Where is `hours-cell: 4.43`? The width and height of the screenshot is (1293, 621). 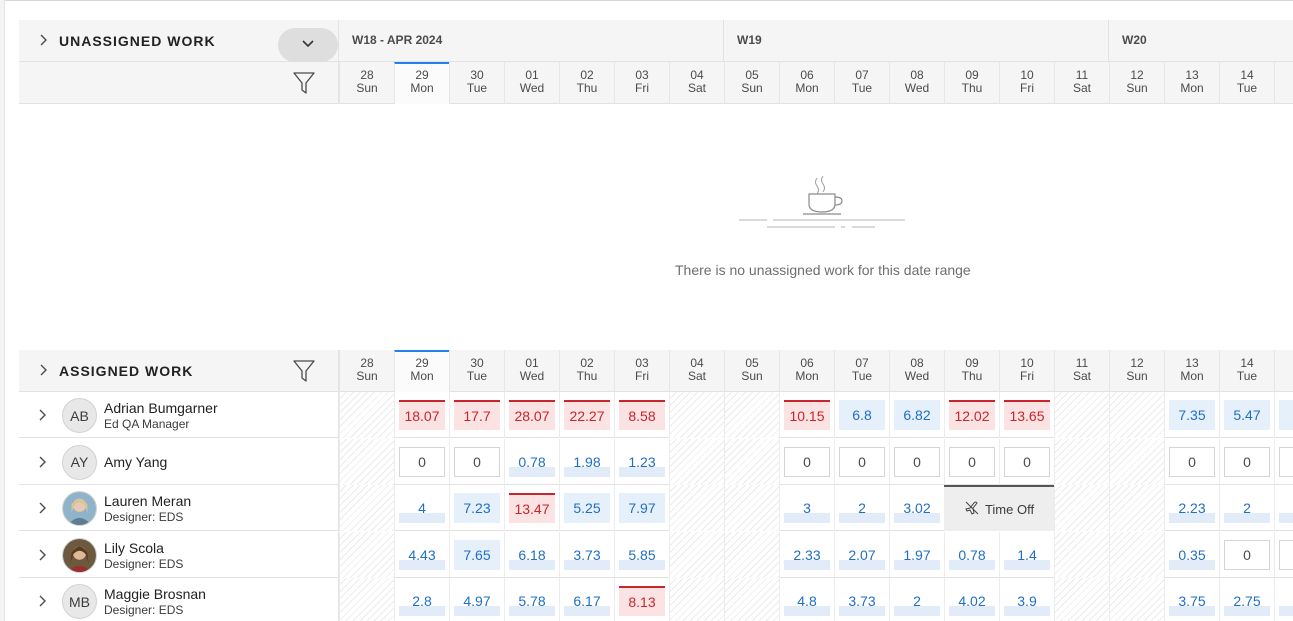 hours-cell: 4.43 is located at coordinates (421, 554).